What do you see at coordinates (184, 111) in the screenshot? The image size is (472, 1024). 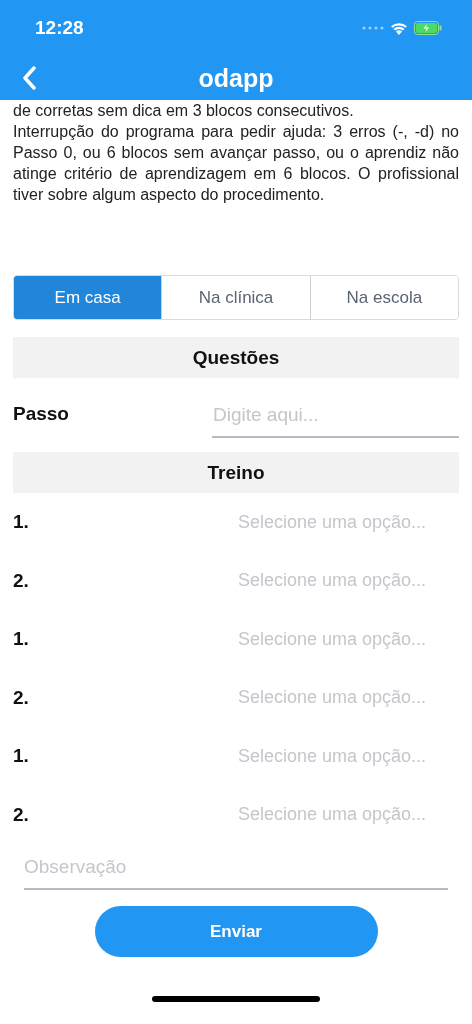 I see `instruction-text: de corretas sem dica em 3 blocos consecutivos.` at bounding box center [184, 111].